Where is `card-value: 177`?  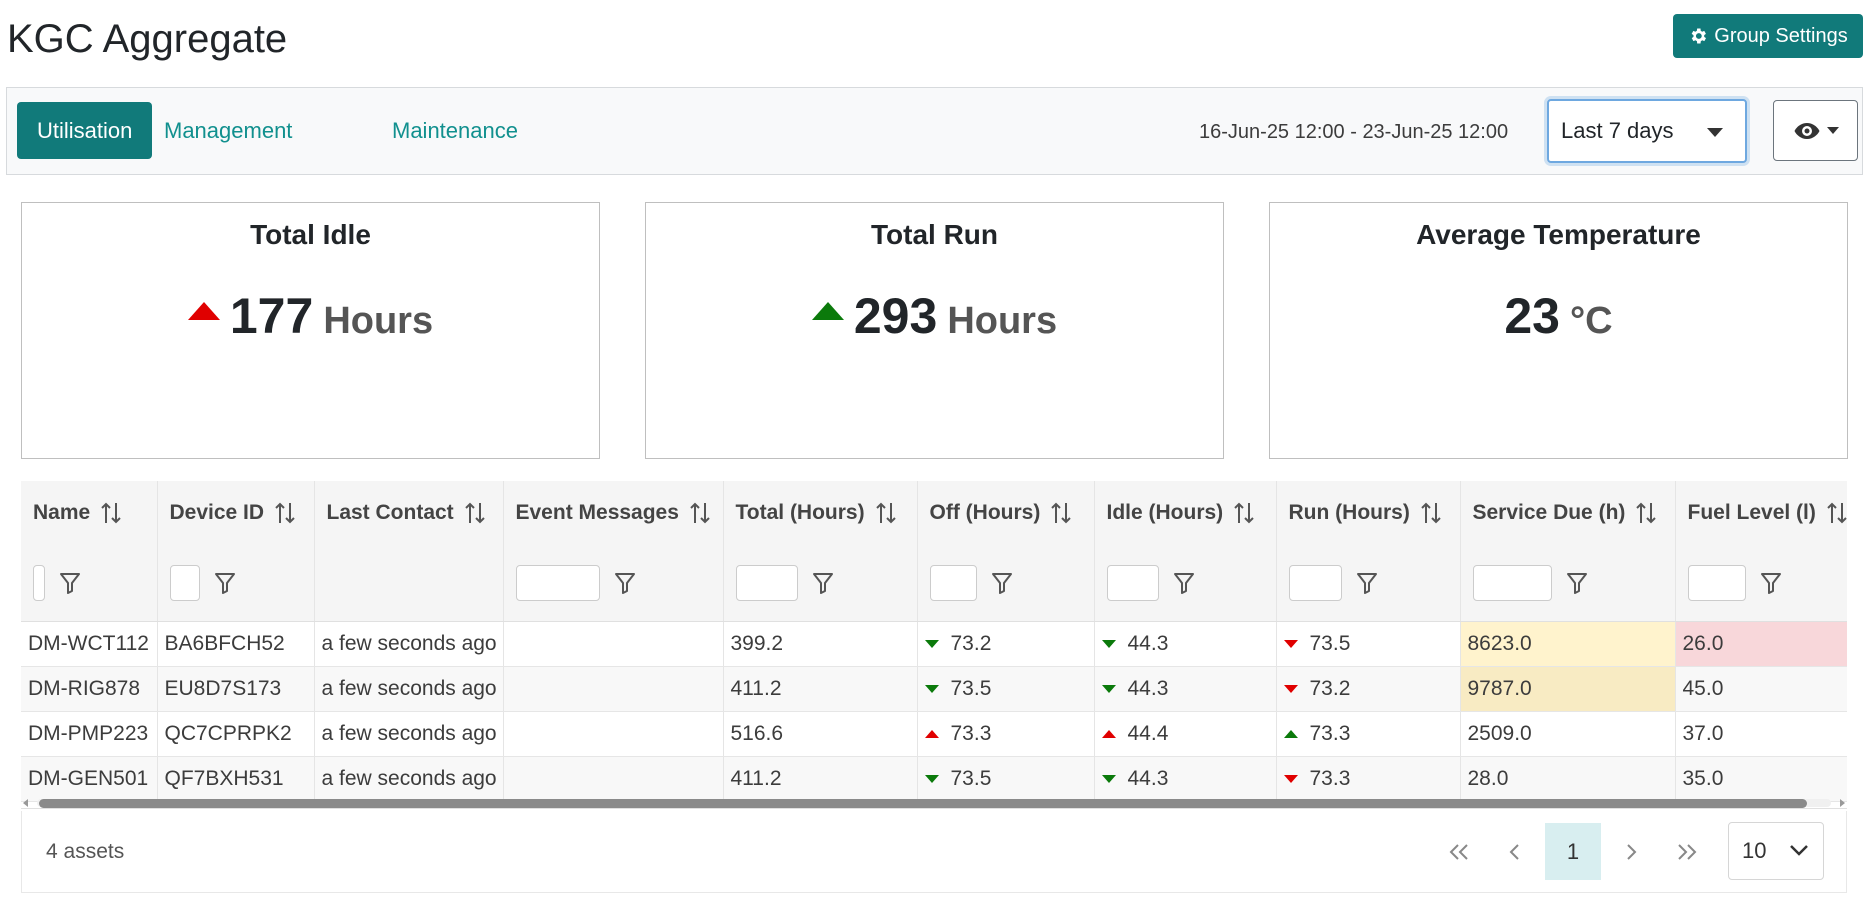
card-value: 177 is located at coordinates (271, 316).